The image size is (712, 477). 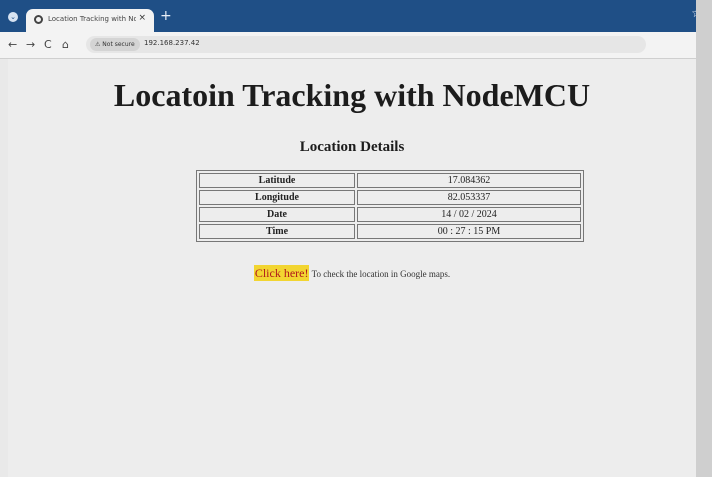 I want to click on browser-tab-active: Location Tracking with NodeMC ×, so click(x=90, y=20).